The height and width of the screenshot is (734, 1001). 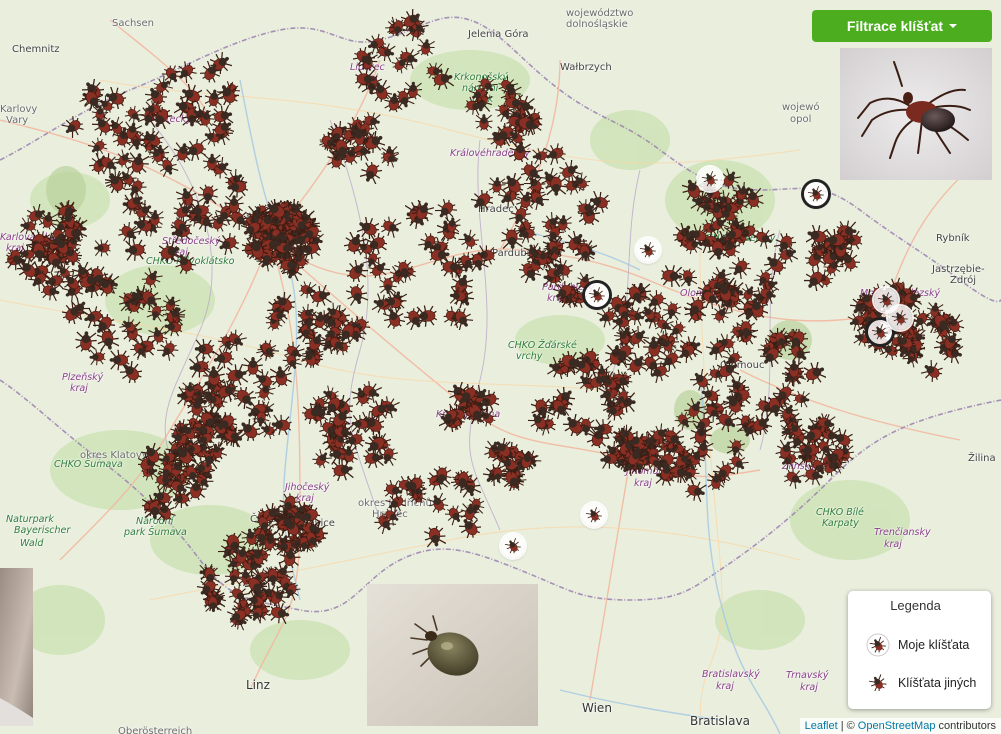 I want to click on tick-photo-preview-bottom, so click(x=452, y=655).